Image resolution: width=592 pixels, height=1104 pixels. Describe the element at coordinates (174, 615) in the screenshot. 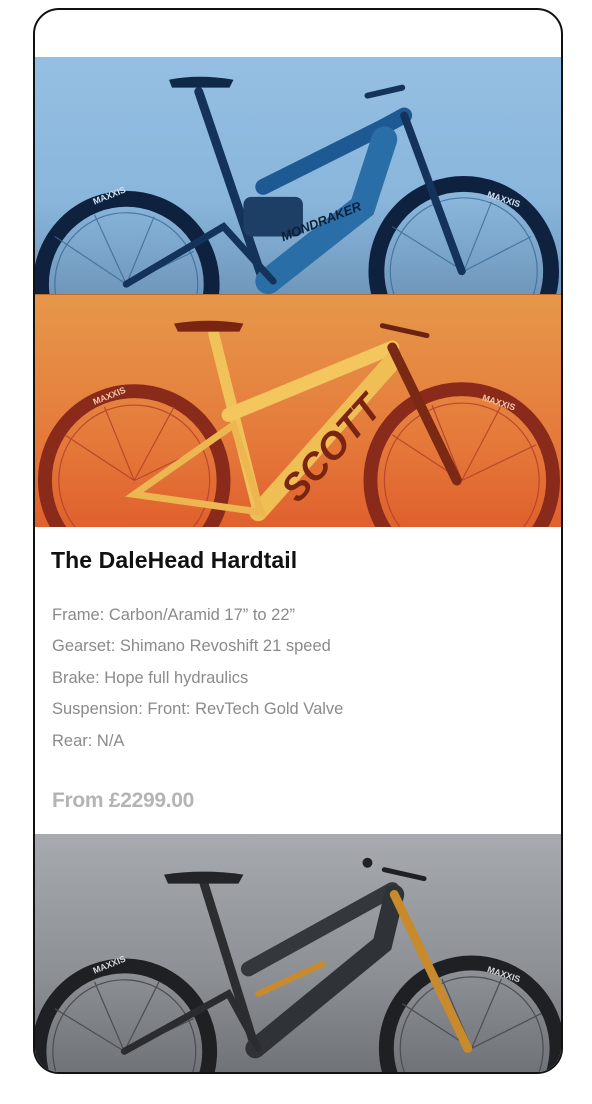

I see `spec-frame: Frame: Carbon/Aramid 17” to 22”` at that location.